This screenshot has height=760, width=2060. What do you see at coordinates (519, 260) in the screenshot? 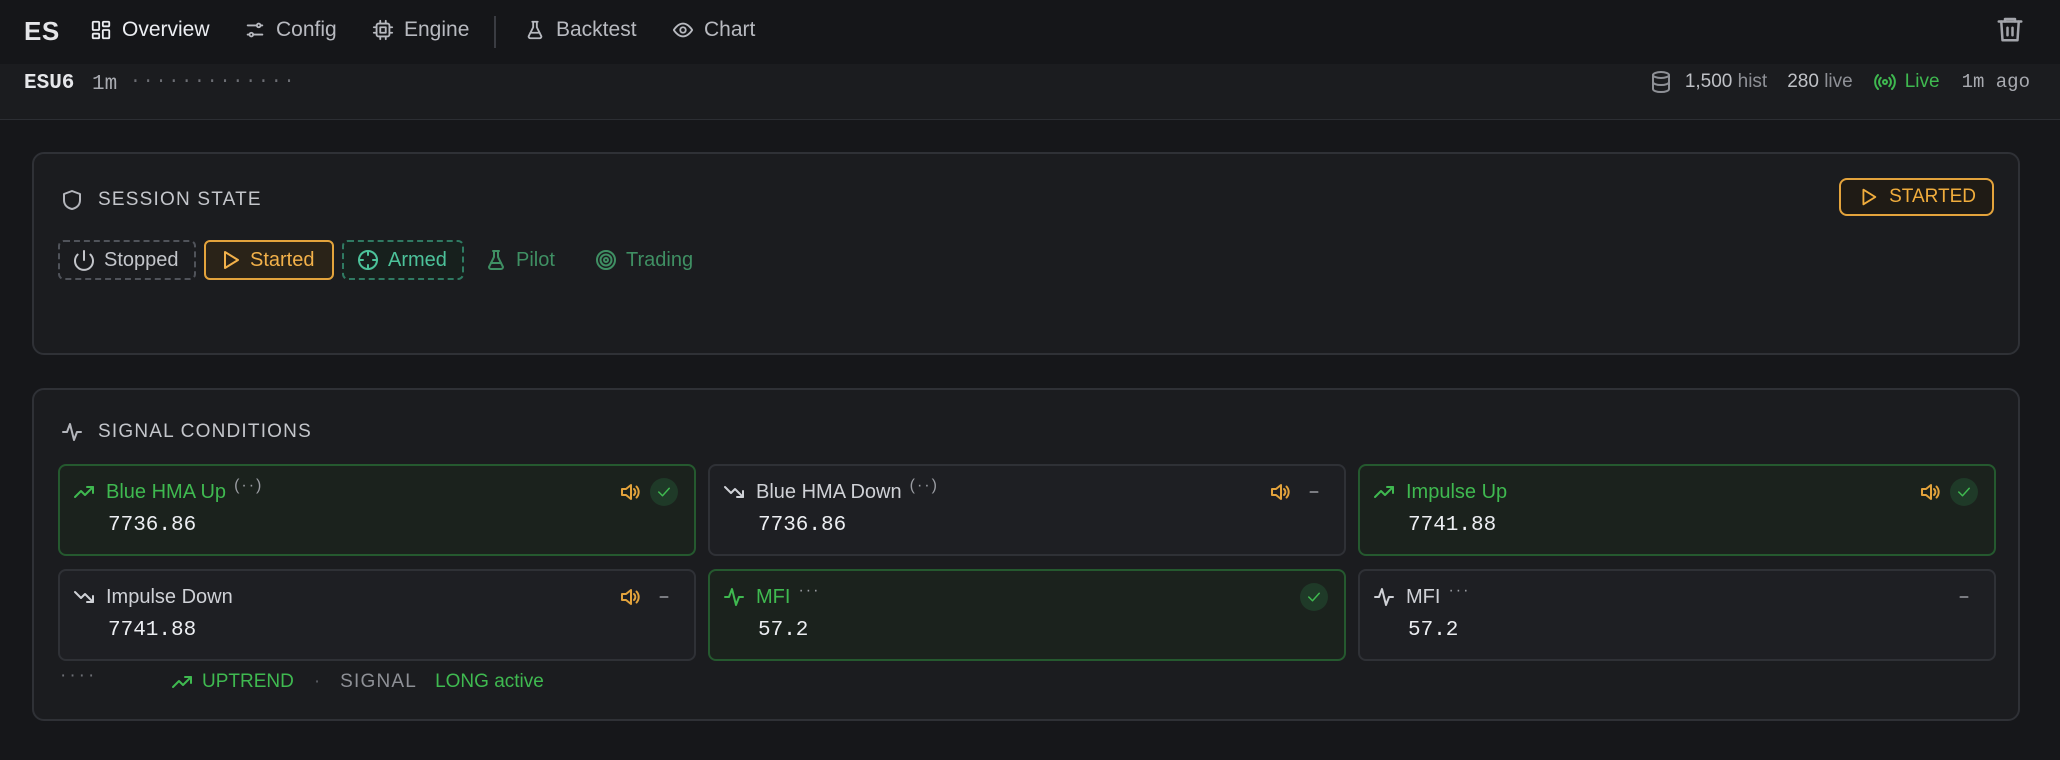
I see `state-pilot: Pilot` at bounding box center [519, 260].